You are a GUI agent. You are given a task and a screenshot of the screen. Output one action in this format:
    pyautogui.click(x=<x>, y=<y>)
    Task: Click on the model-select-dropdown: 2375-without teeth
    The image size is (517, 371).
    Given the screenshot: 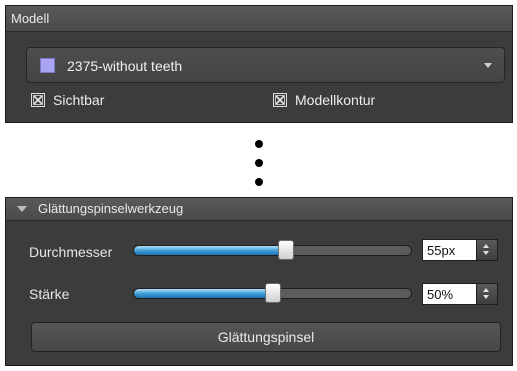 What is the action you would take?
    pyautogui.click(x=265, y=65)
    